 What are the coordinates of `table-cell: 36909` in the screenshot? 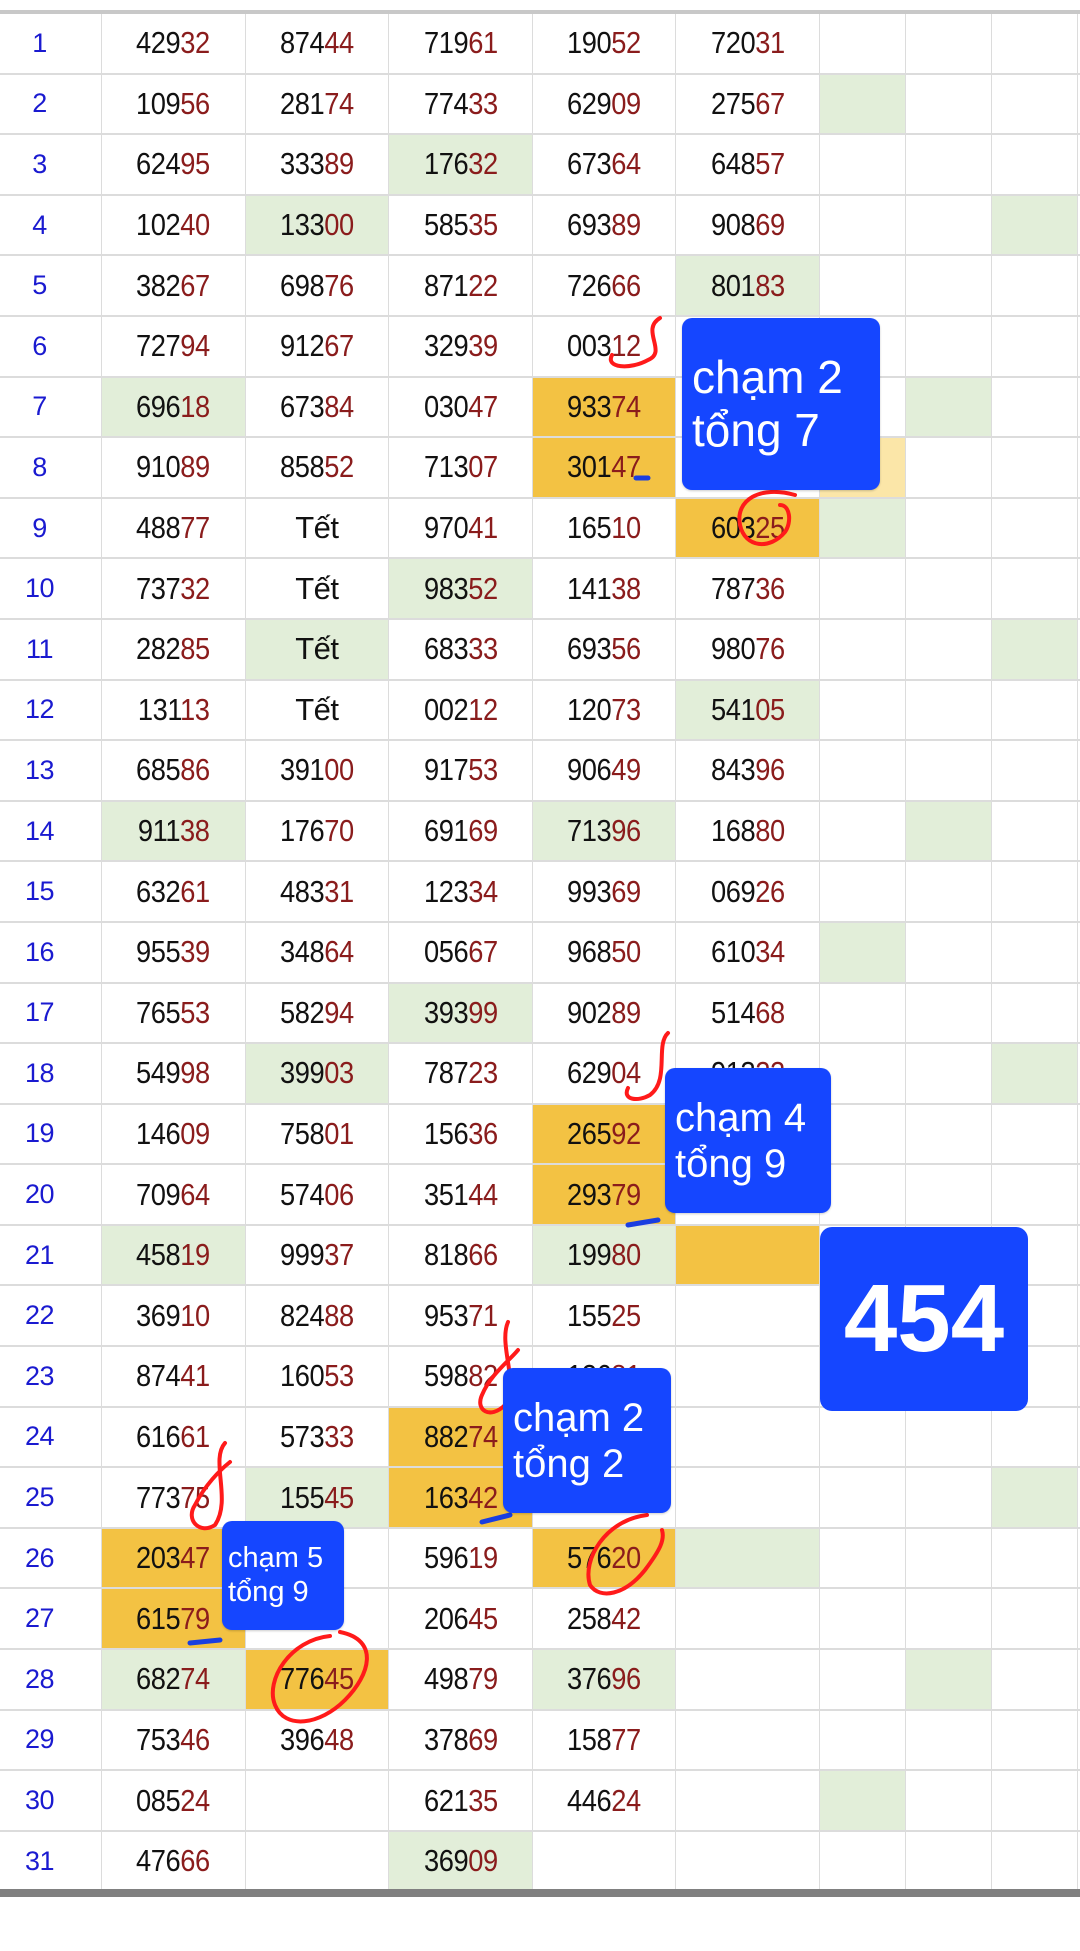 It's located at (461, 1861).